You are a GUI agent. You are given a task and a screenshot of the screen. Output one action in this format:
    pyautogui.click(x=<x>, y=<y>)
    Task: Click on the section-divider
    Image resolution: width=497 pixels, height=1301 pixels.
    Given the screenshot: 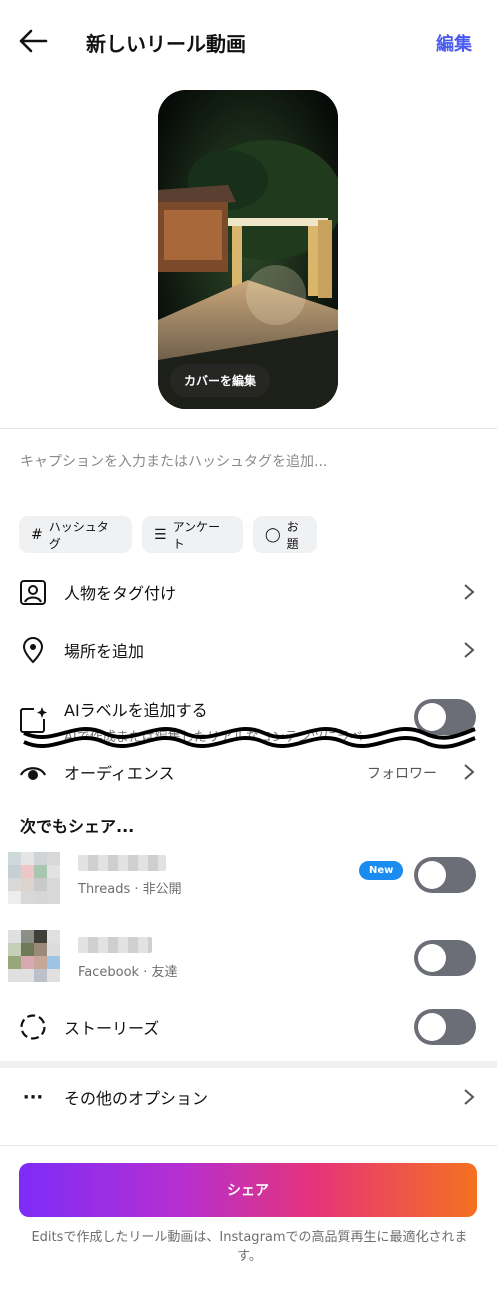 What is the action you would take?
    pyautogui.click(x=248, y=1064)
    